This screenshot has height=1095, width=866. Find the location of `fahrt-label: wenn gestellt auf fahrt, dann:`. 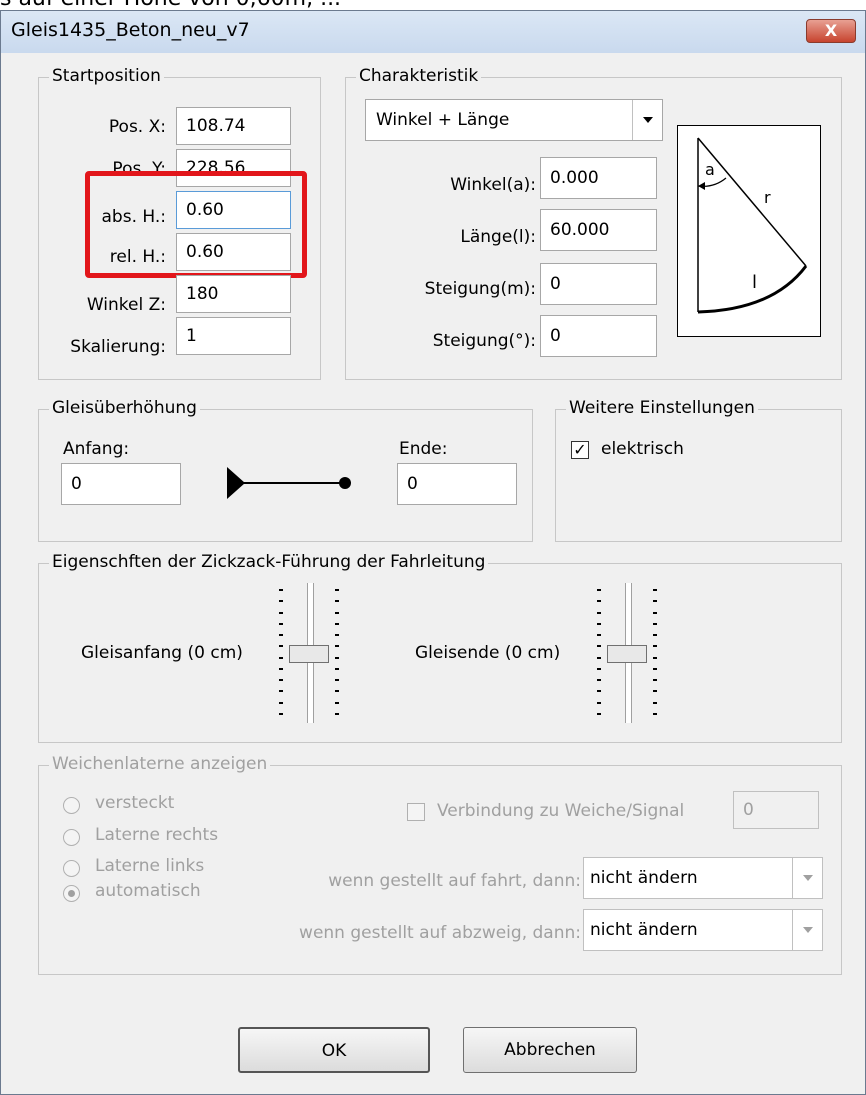

fahrt-label: wenn gestellt auf fahrt, dann: is located at coordinates (454, 881).